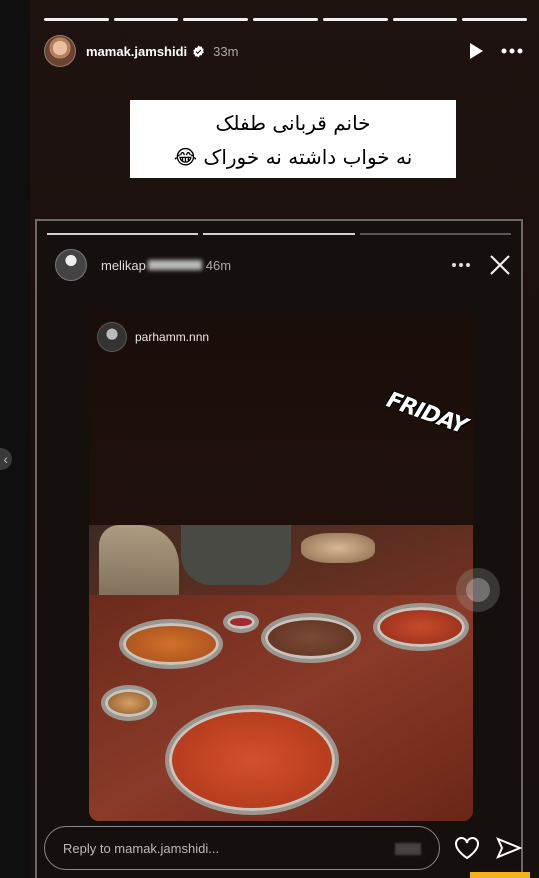 The image size is (539, 878). Describe the element at coordinates (236, 555) in the screenshot. I see `photo-person` at that location.